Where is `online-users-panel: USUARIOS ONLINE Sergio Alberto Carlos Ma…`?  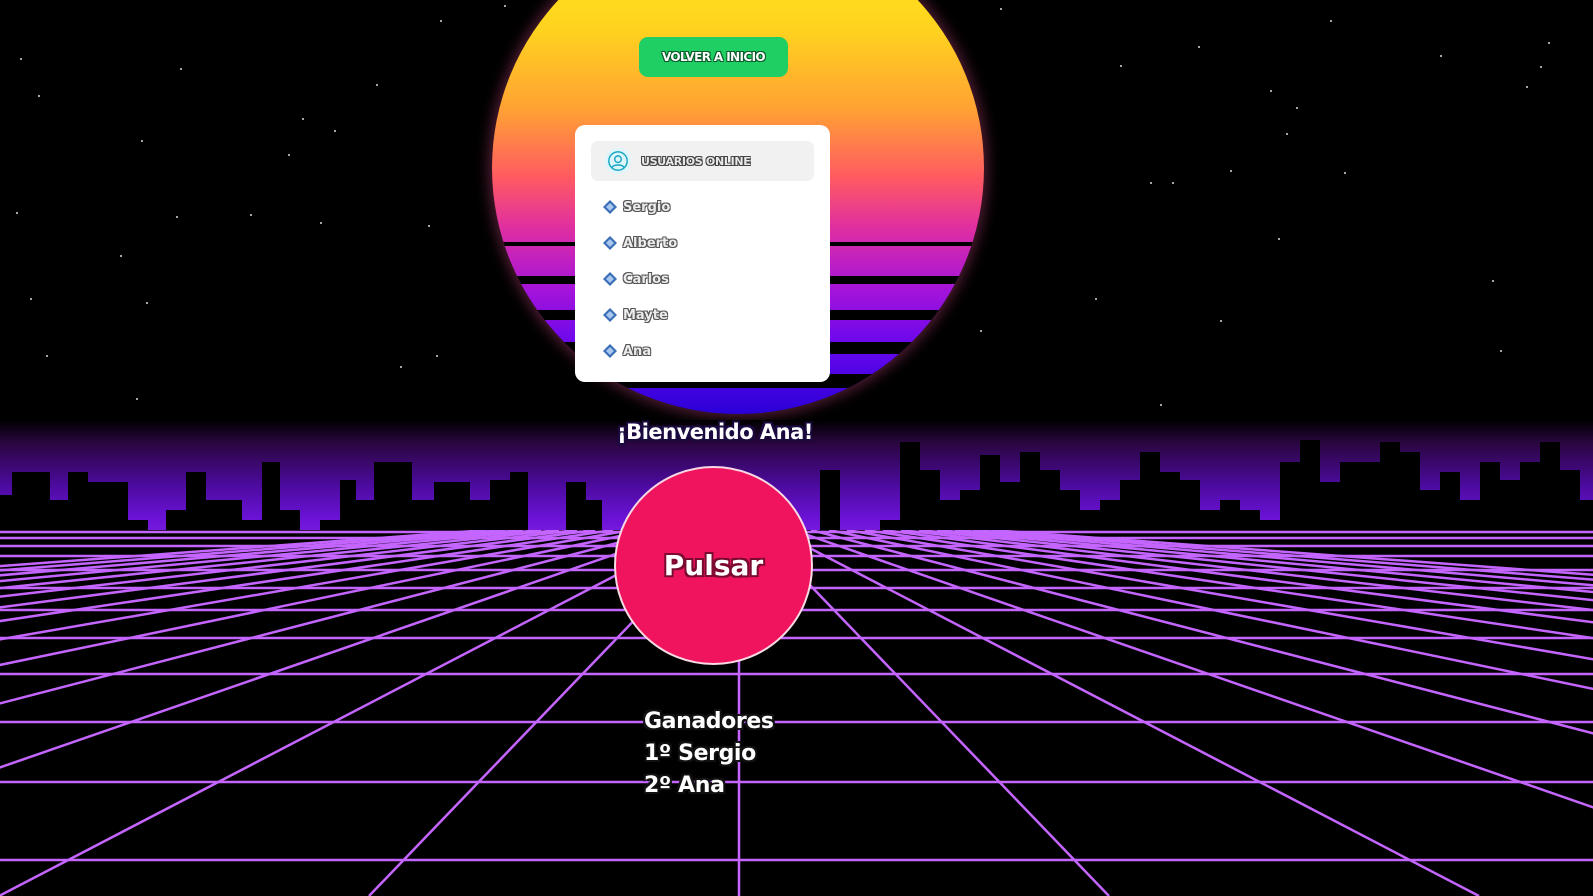
online-users-panel: USUARIOS ONLINE Sergio Alberto Carlos Ma… is located at coordinates (702, 253).